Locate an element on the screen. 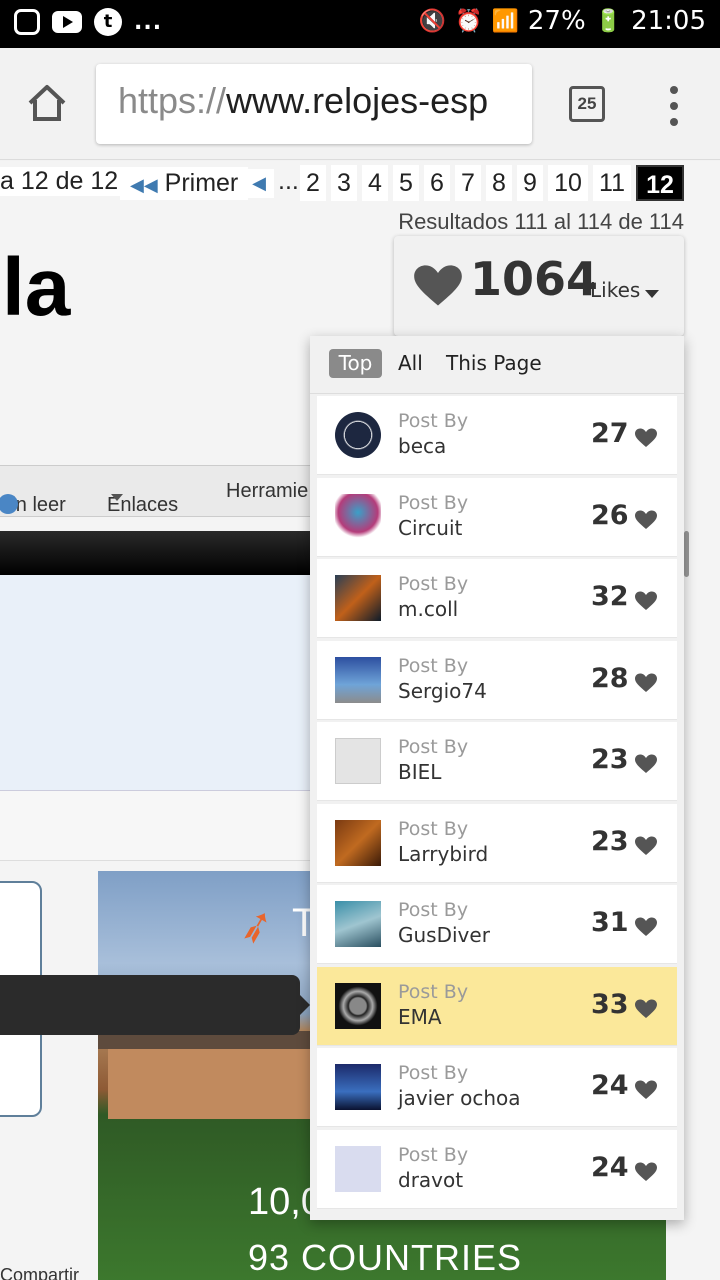 This screenshot has width=720, height=1280. page-link: 6 is located at coordinates (437, 183).